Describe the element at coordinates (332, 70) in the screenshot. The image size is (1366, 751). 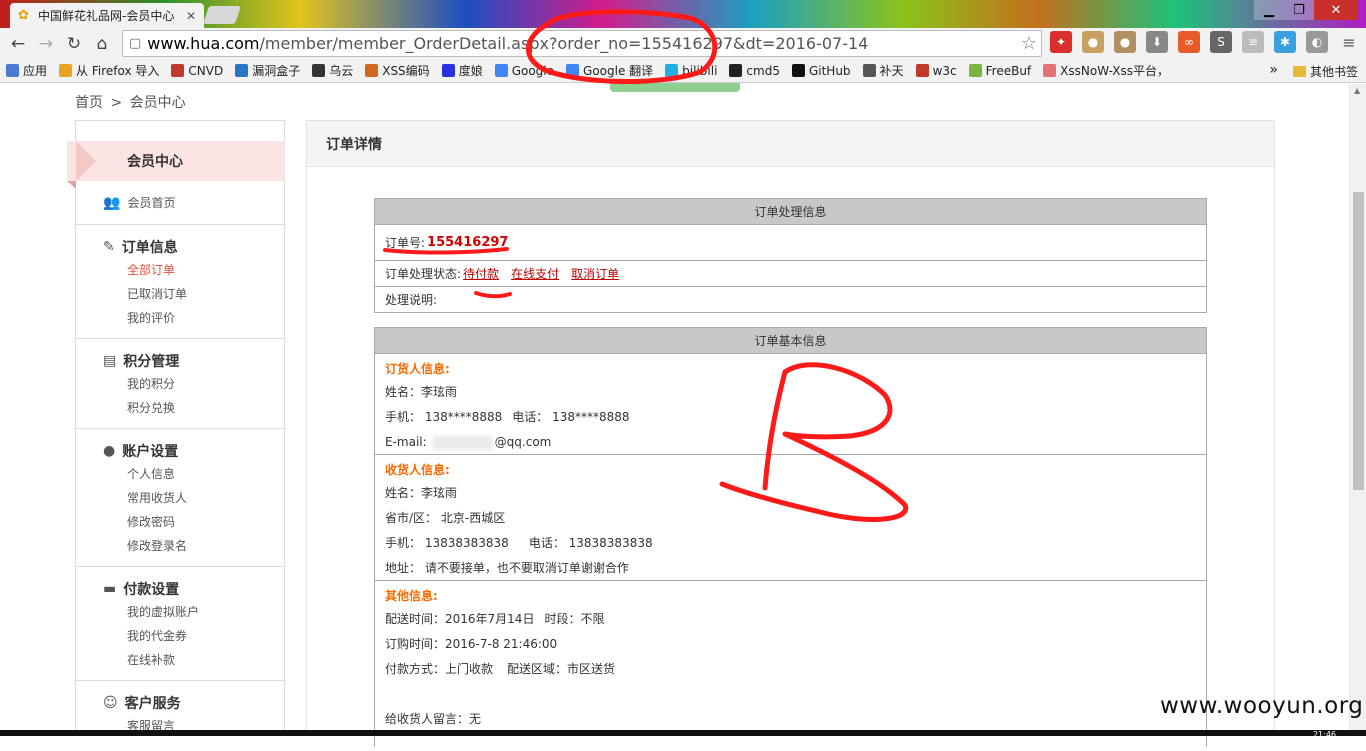
I see `bookmark-item: 乌云` at that location.